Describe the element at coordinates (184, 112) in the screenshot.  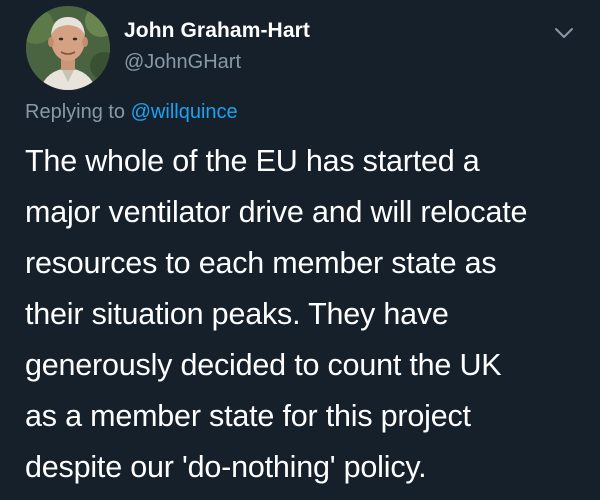
I see `reply-mention-link: @willquince` at that location.